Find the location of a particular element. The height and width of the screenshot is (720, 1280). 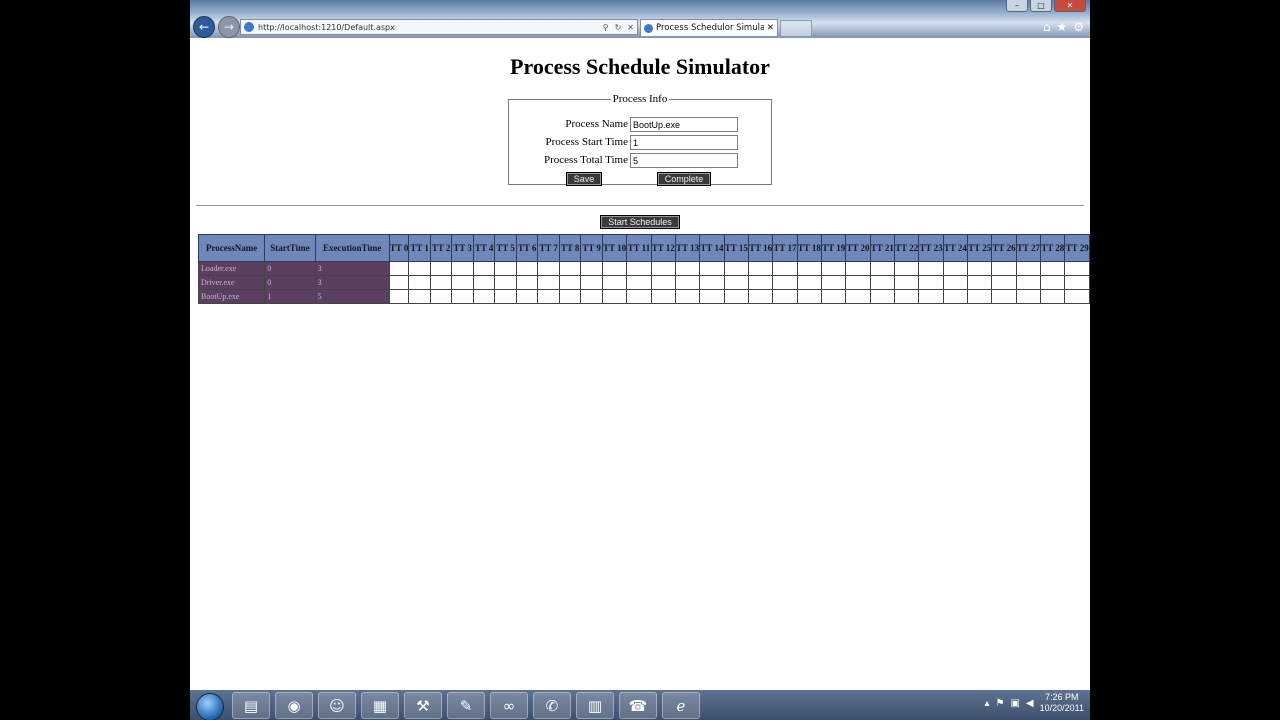

header-time-tick: TT 20 is located at coordinates (858, 248).